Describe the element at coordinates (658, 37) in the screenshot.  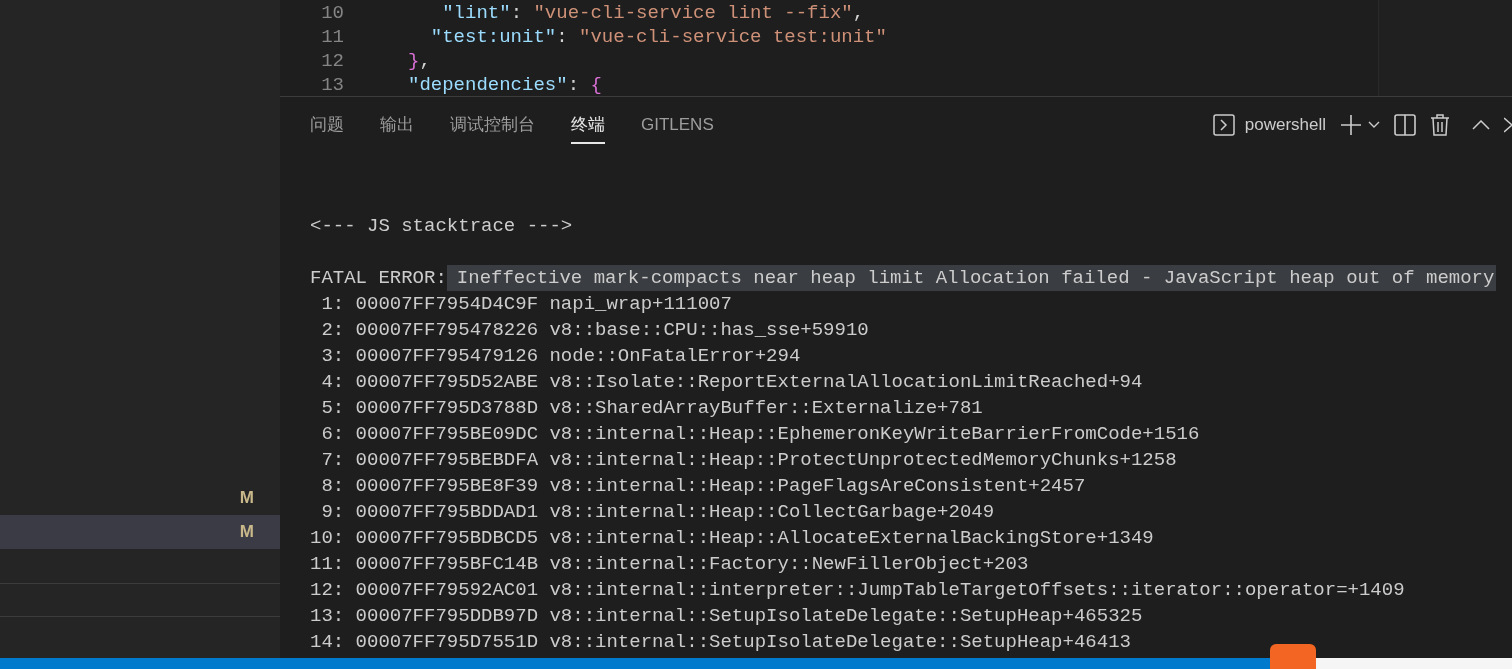
I see `code-line: "test:unit": "vue-cli-service test:unit"` at that location.